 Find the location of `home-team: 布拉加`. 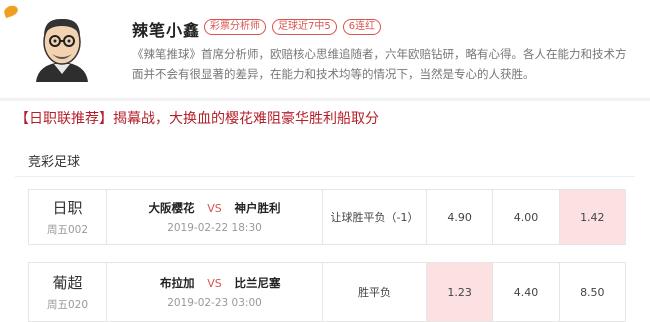

home-team: 布拉加 is located at coordinates (177, 283).